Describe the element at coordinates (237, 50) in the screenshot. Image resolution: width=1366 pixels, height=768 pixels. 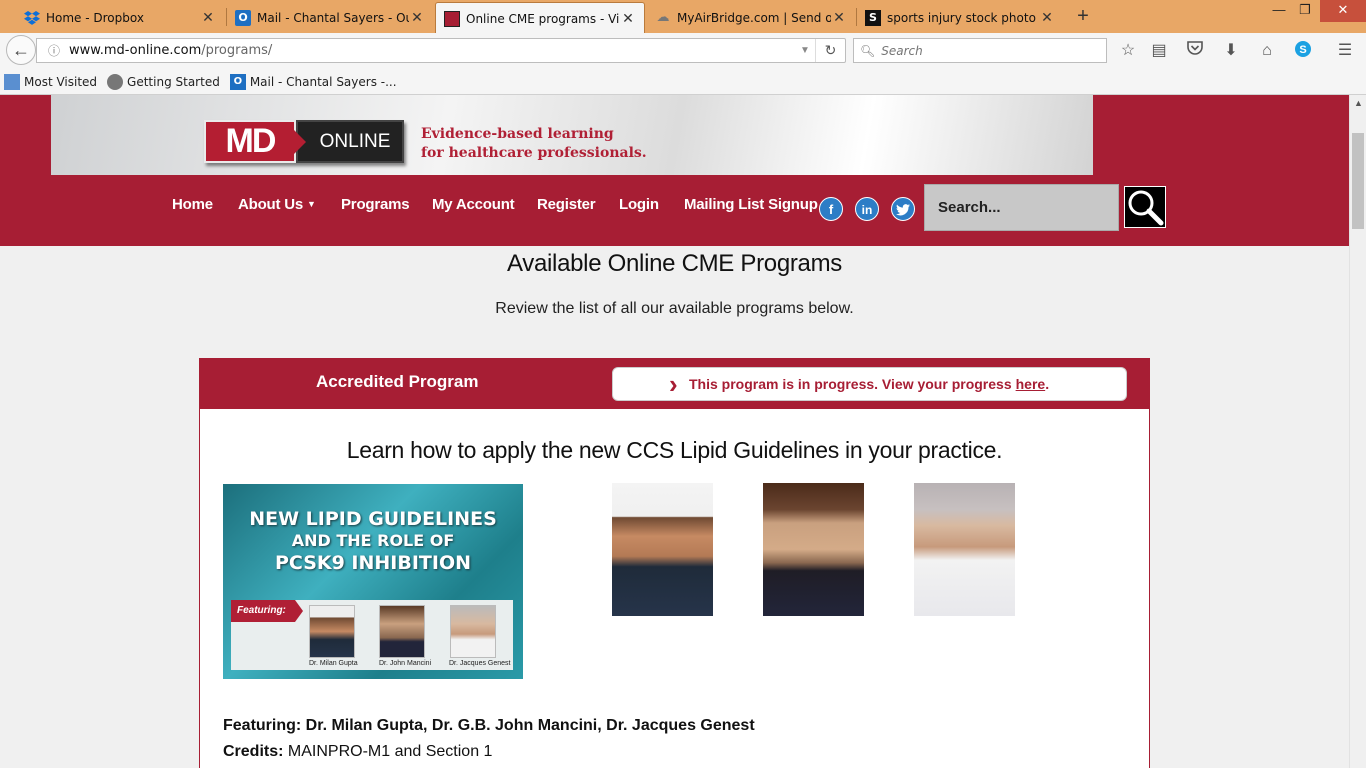
I see `url-path: /programs/` at that location.